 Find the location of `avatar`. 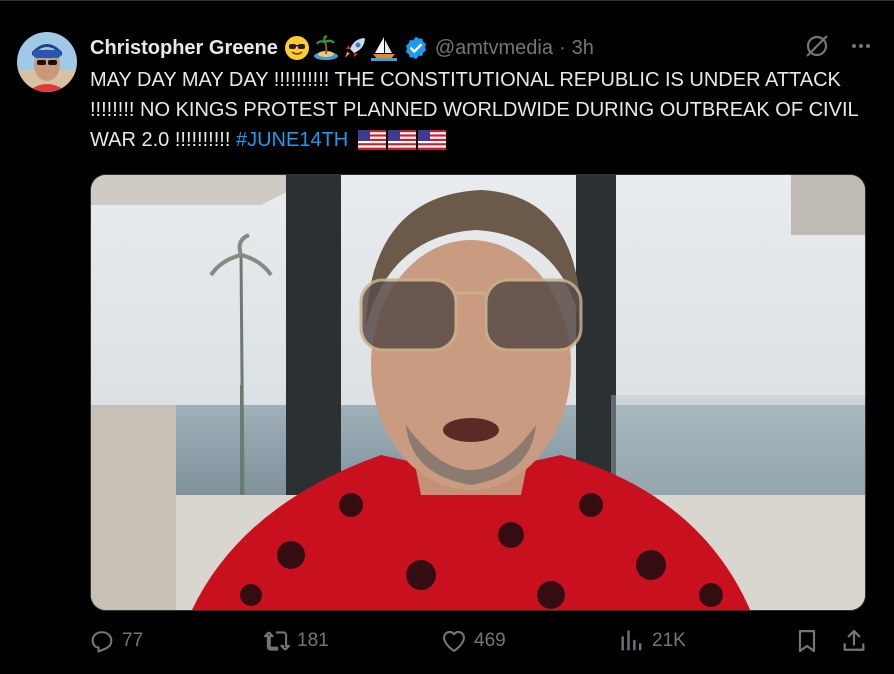

avatar is located at coordinates (47, 62).